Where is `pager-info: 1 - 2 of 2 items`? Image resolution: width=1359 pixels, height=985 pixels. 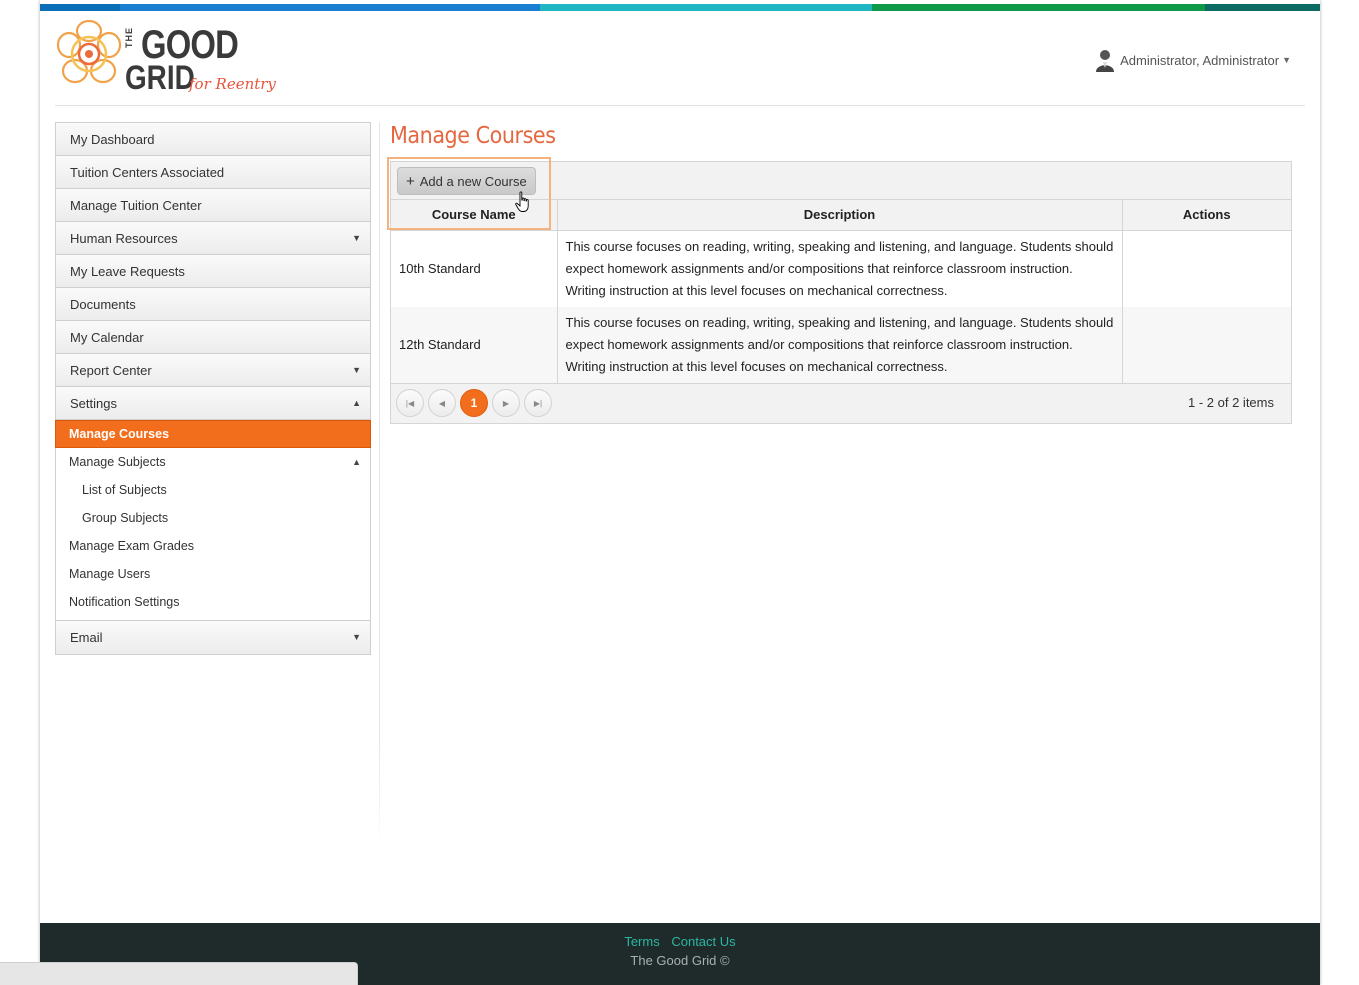 pager-info: 1 - 2 of 2 items is located at coordinates (1231, 402).